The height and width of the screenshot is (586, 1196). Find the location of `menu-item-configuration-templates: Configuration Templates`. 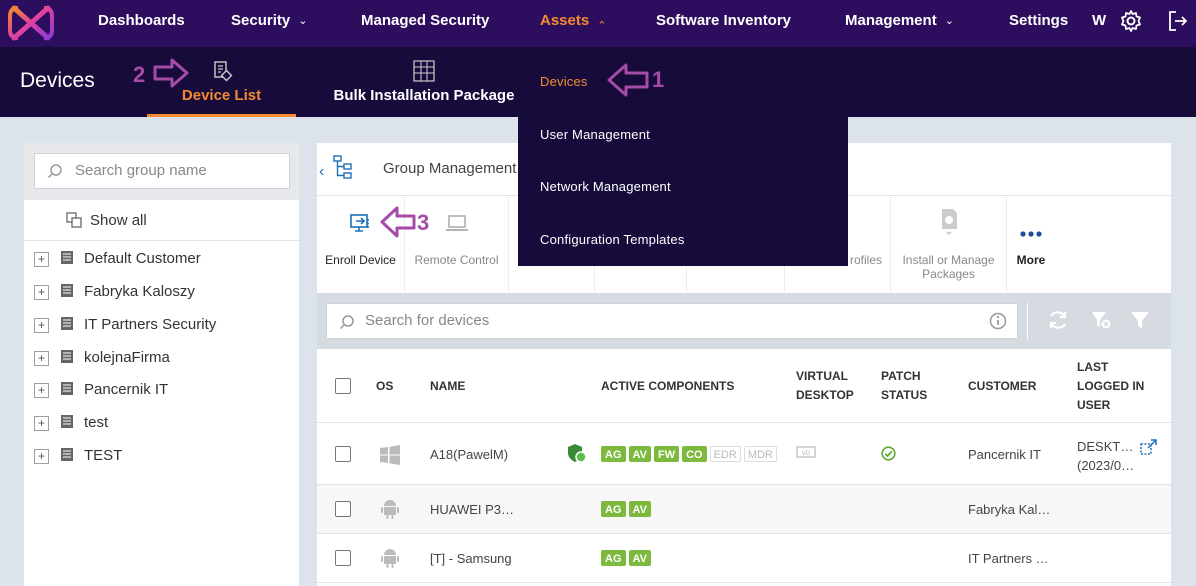

menu-item-configuration-templates: Configuration Templates is located at coordinates (612, 239).